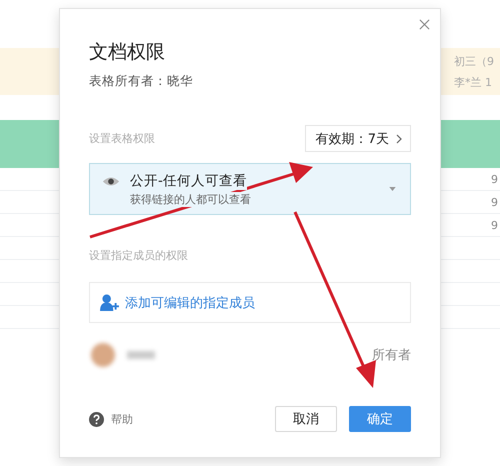 Image resolution: width=500 pixels, height=466 pixels. What do you see at coordinates (141, 355) in the screenshot?
I see `blurred-name` at bounding box center [141, 355].